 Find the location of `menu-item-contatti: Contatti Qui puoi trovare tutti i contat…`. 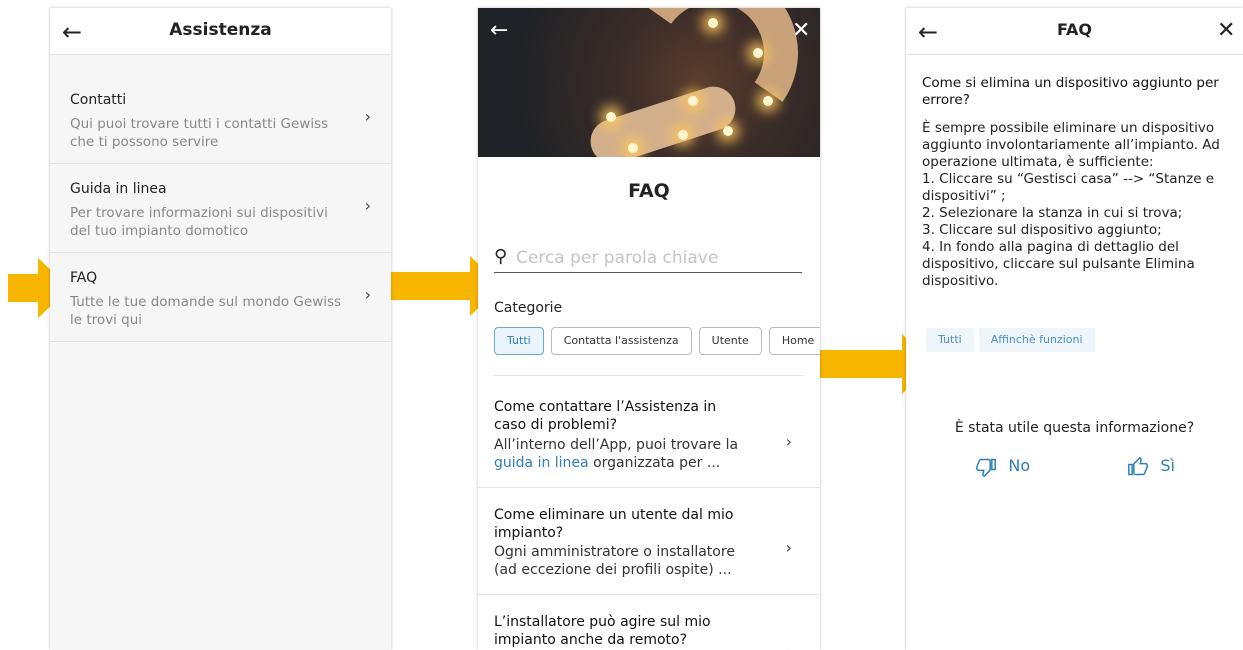

menu-item-contatti: Contatti Qui puoi trovare tutti i contat… is located at coordinates (220, 119).